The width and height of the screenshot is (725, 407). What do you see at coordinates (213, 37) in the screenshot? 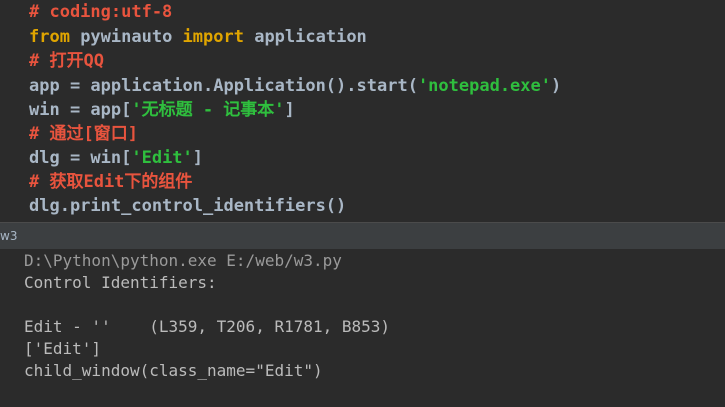
I see `code-token-keyword: import` at bounding box center [213, 37].